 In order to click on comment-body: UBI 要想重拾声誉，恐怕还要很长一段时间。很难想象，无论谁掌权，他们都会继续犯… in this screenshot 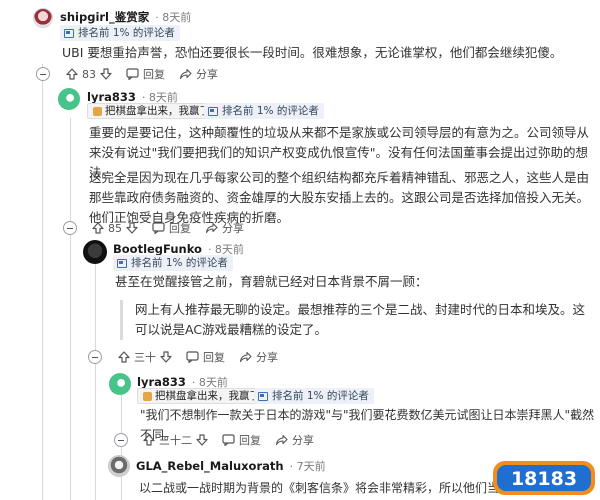, I will do `click(312, 52)`.